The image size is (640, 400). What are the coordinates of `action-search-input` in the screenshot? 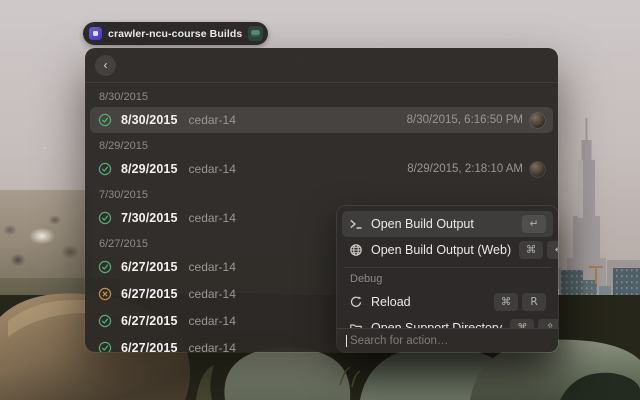 It's located at (449, 340).